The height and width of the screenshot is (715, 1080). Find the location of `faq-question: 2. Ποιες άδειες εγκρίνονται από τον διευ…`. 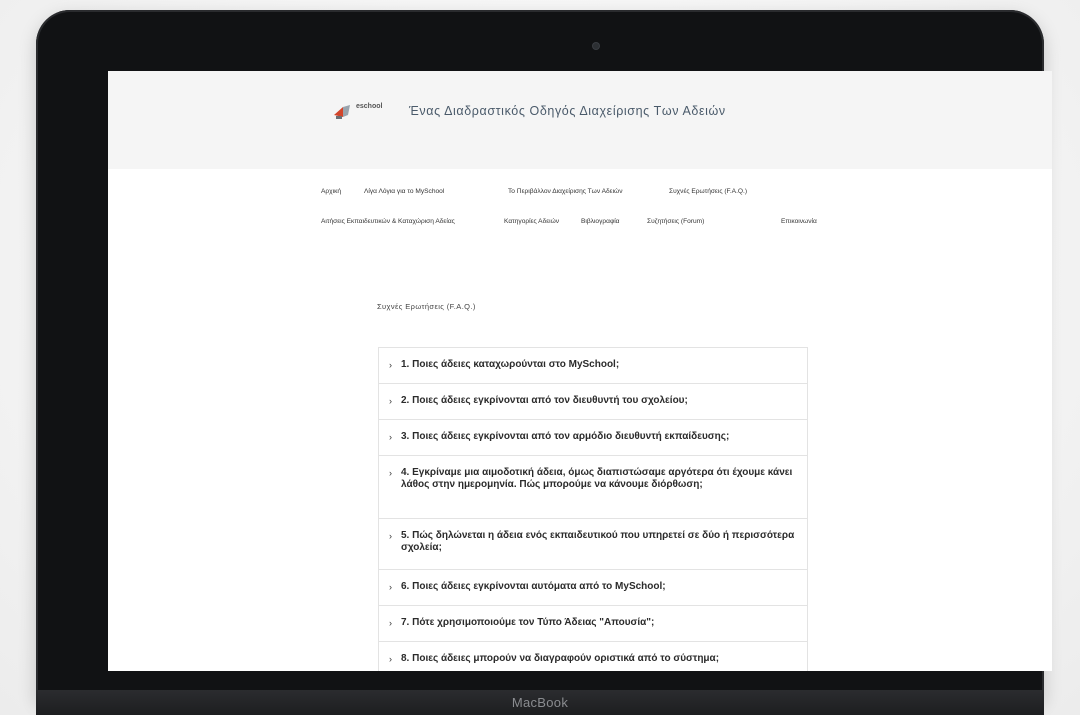

faq-question: 2. Ποιες άδειες εγκρίνονται από τον διευ… is located at coordinates (544, 400).